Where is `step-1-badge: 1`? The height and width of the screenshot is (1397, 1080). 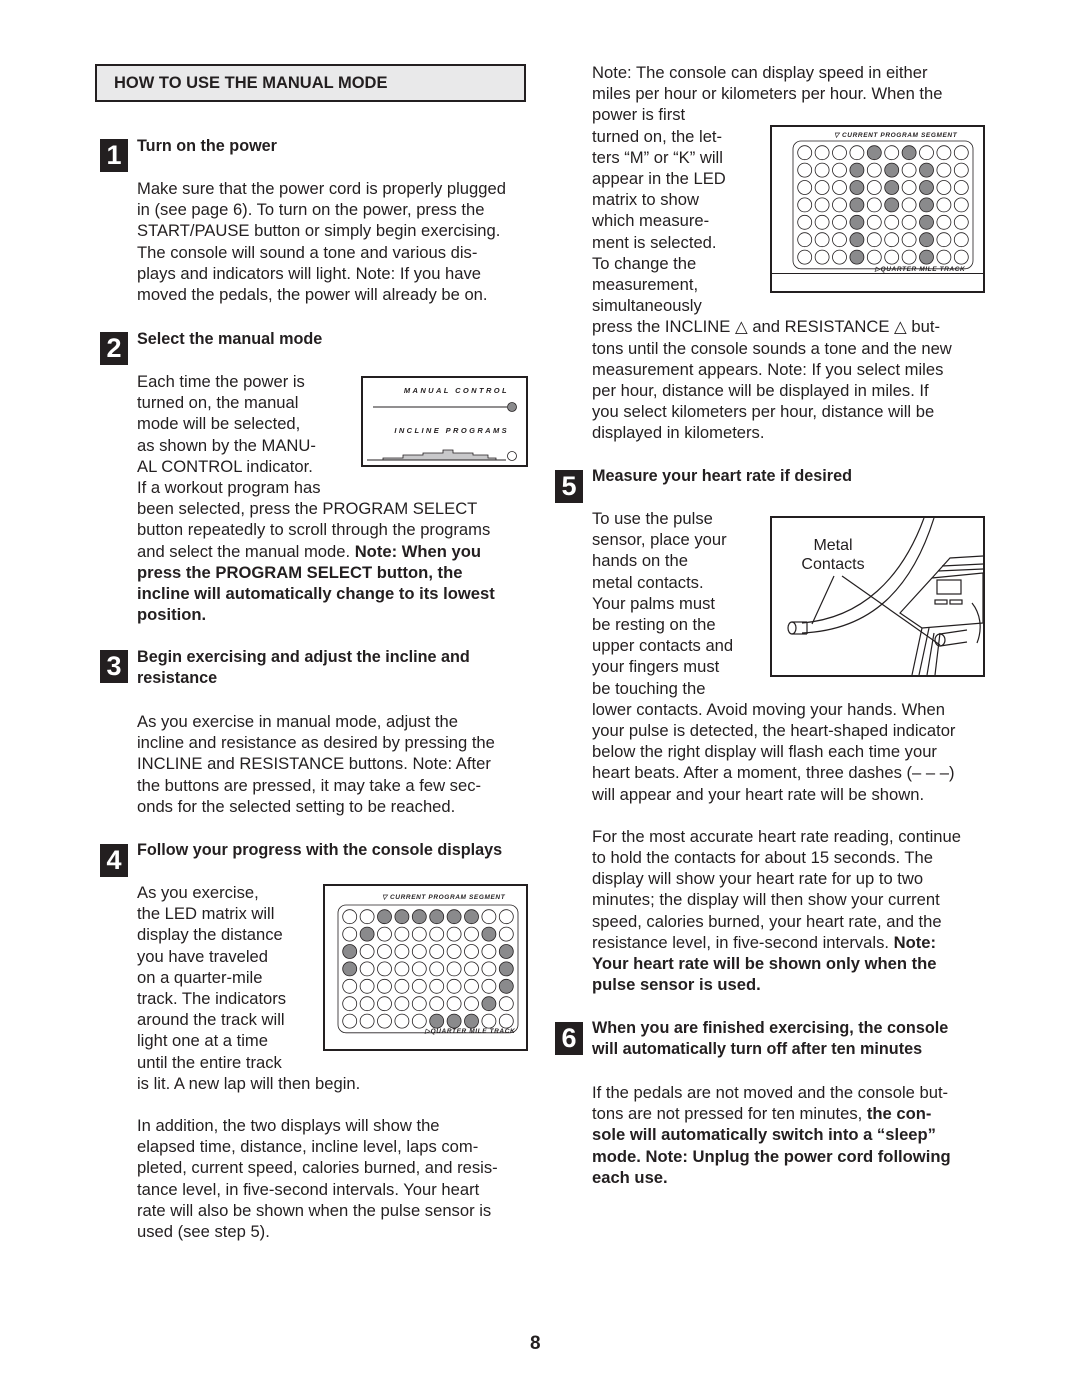 step-1-badge: 1 is located at coordinates (114, 155).